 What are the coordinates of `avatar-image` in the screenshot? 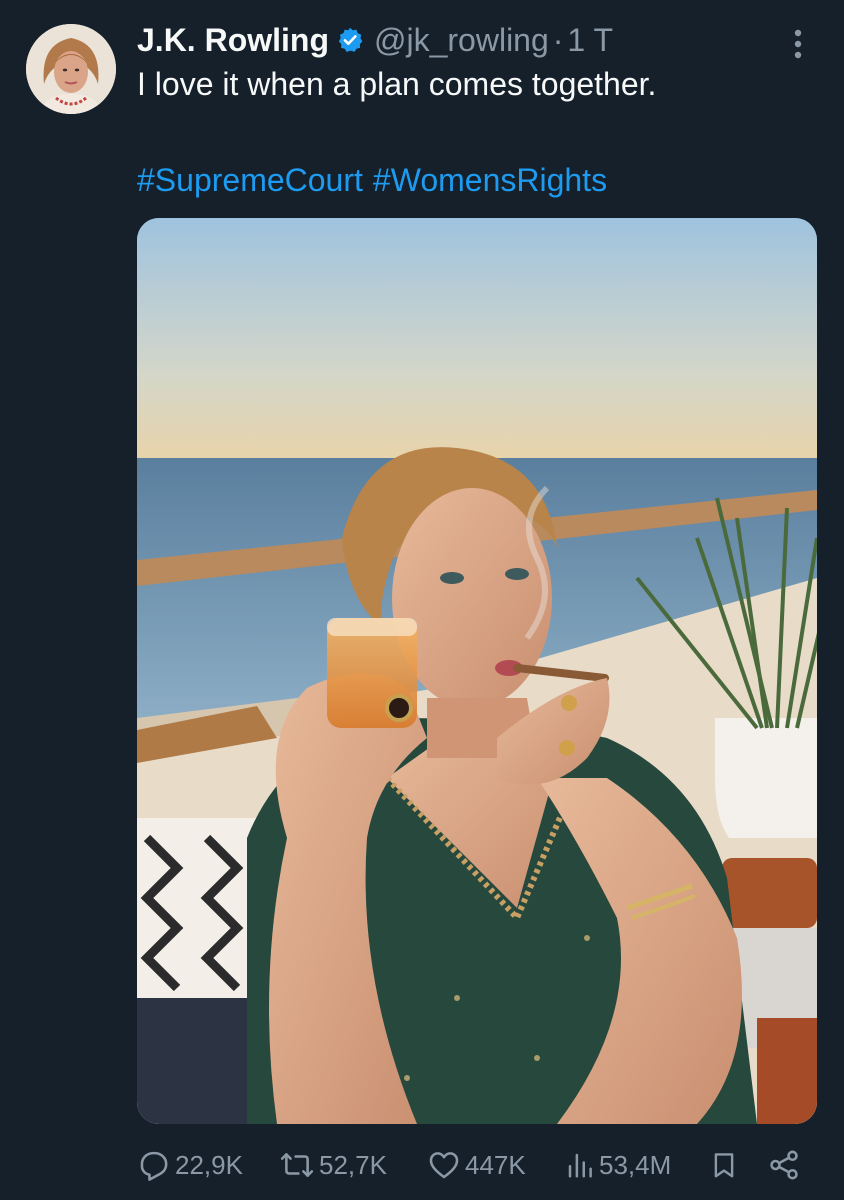 It's located at (71, 69).